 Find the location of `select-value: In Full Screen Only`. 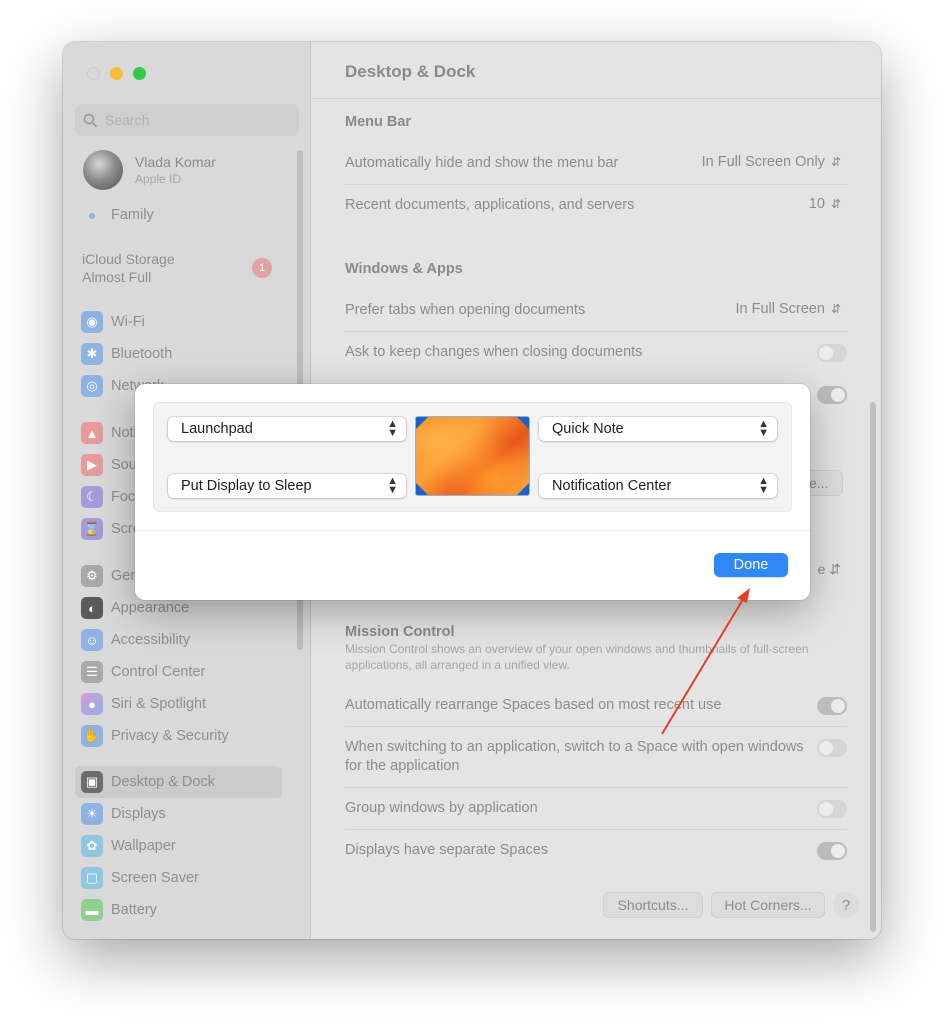

select-value: In Full Screen Only is located at coordinates (763, 162).